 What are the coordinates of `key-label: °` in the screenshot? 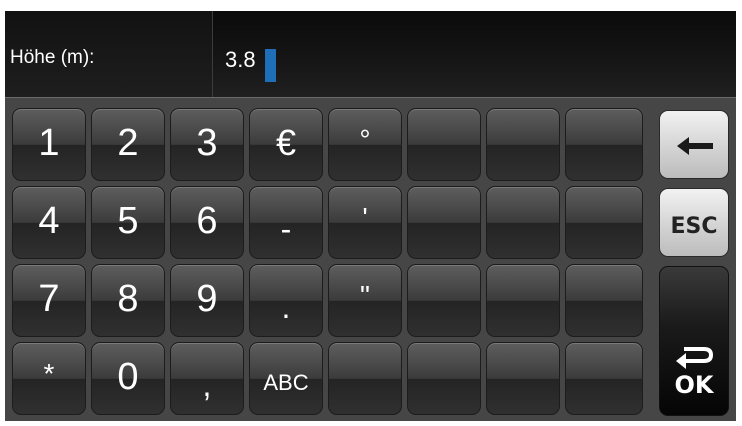 It's located at (365, 139).